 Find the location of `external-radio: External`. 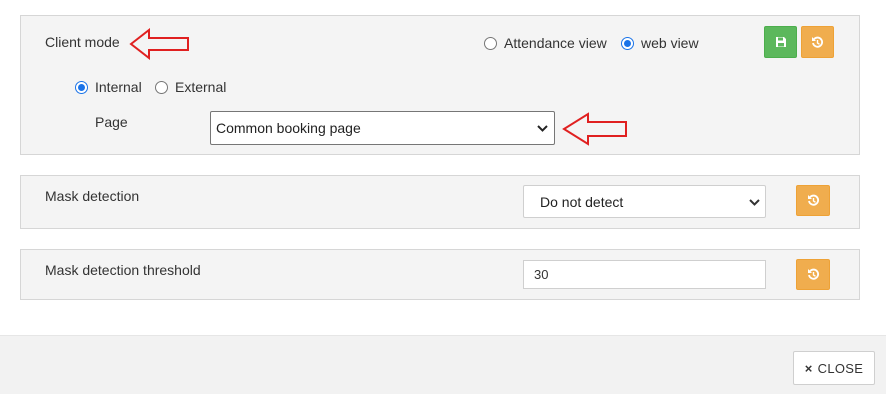

external-radio: External is located at coordinates (190, 87).